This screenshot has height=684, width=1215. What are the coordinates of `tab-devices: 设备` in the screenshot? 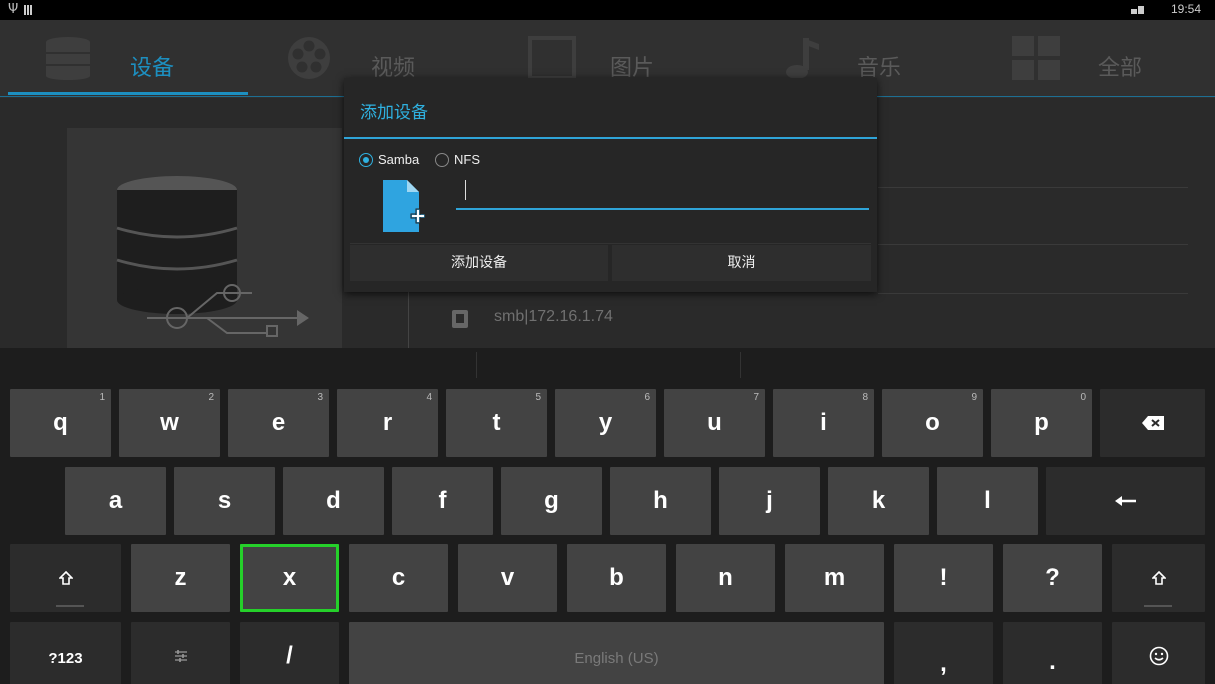 It's located at (121, 59).